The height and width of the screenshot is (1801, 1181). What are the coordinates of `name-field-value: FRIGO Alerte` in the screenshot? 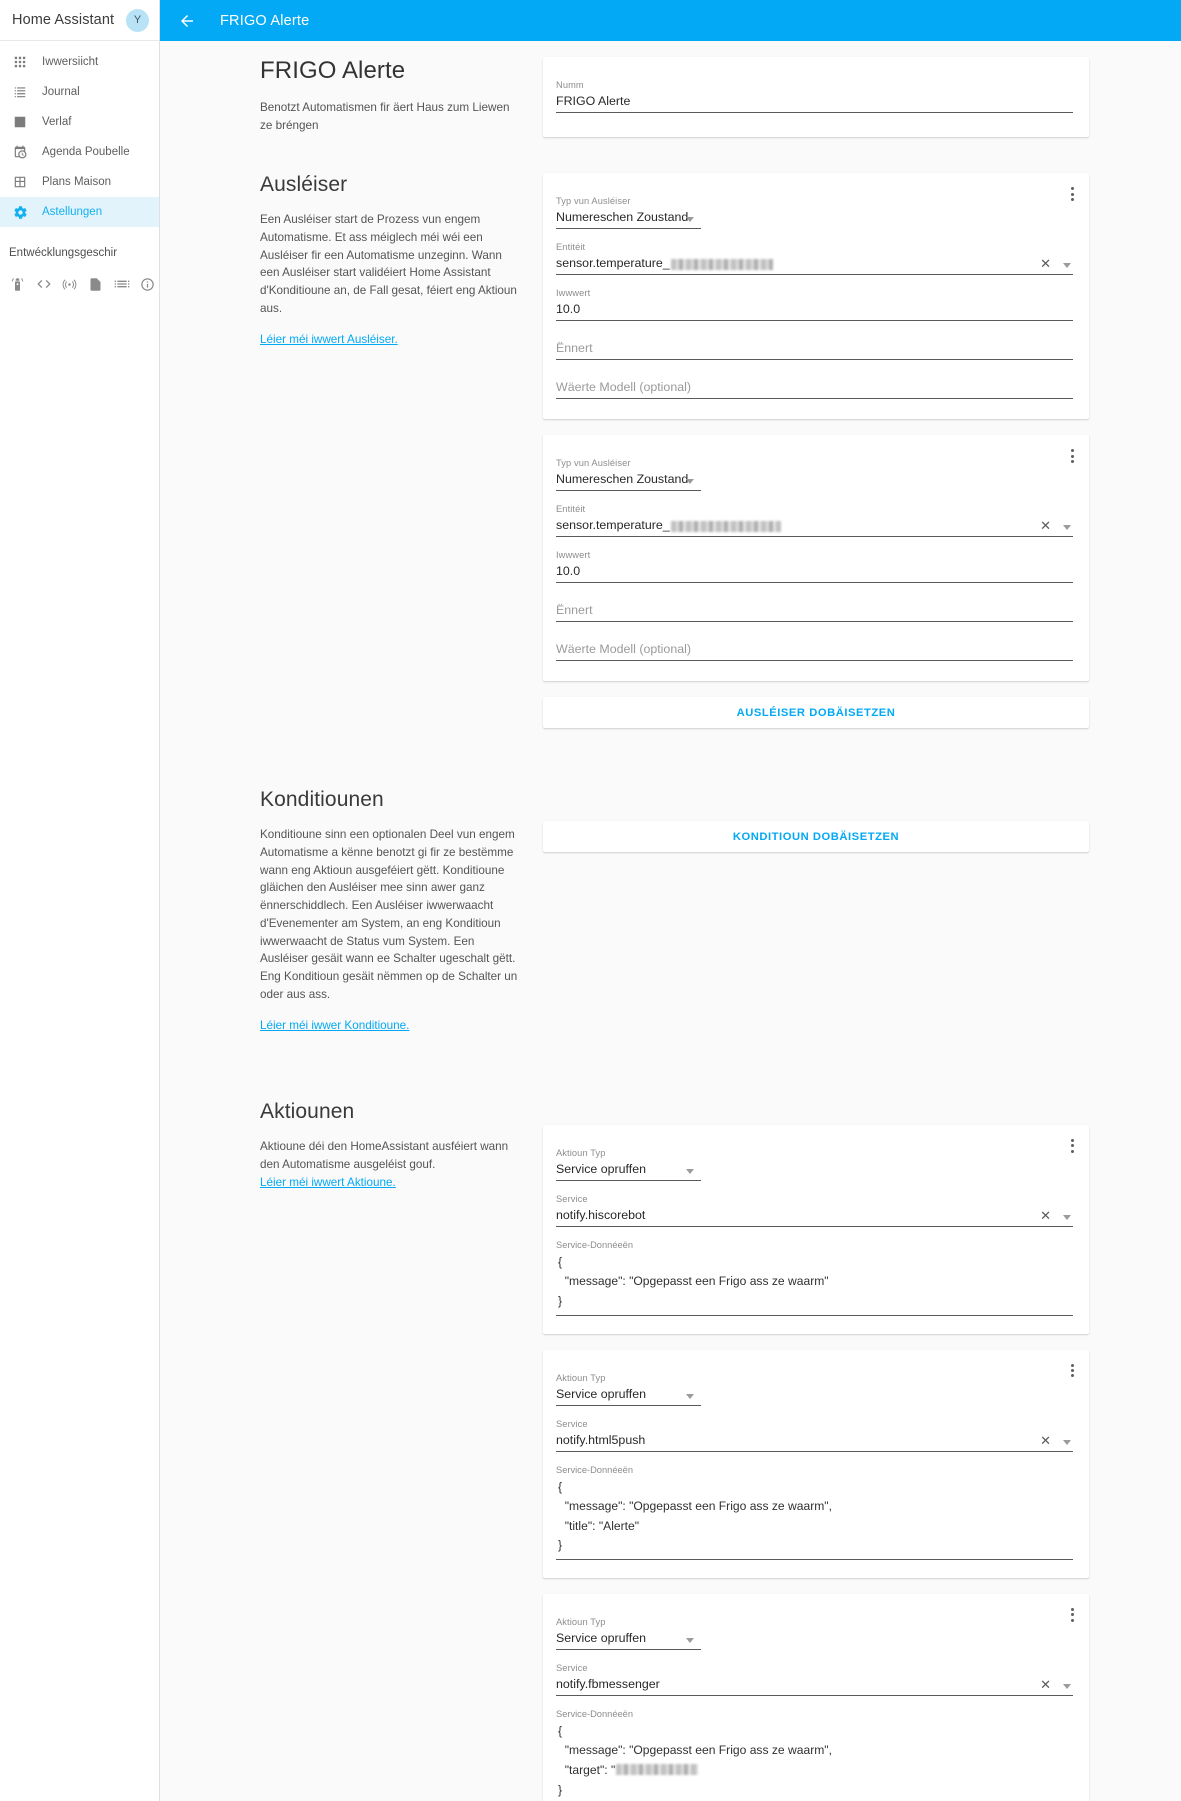 It's located at (814, 102).